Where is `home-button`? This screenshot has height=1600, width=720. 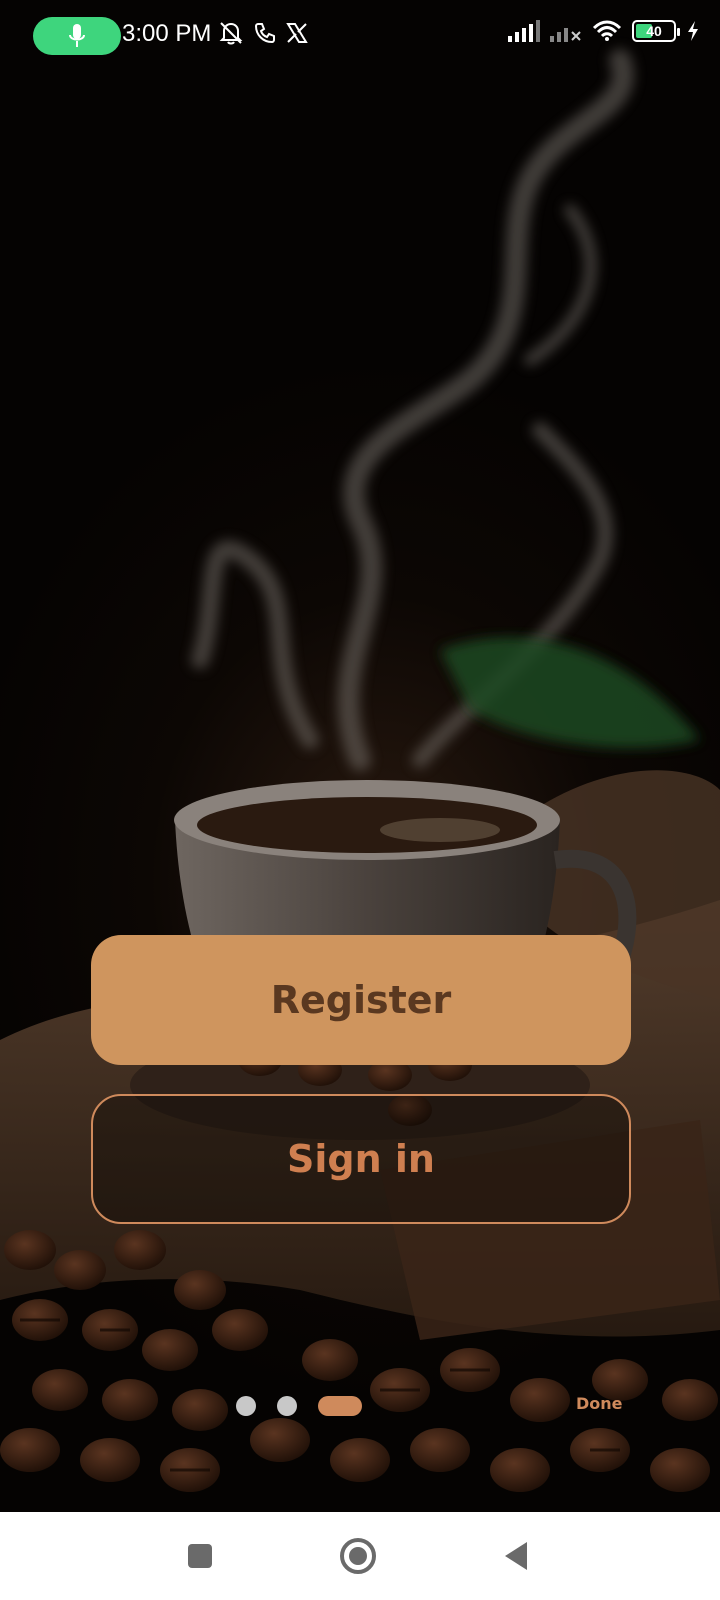 home-button is located at coordinates (358, 1556).